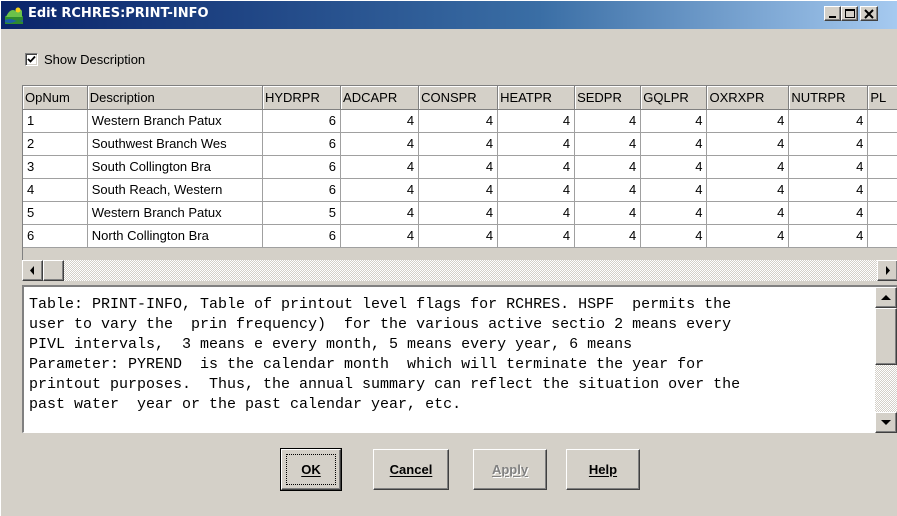  I want to click on table-row: 3 South Collington Bra 6 4 4 4 4 4 4 4, so click(460, 167).